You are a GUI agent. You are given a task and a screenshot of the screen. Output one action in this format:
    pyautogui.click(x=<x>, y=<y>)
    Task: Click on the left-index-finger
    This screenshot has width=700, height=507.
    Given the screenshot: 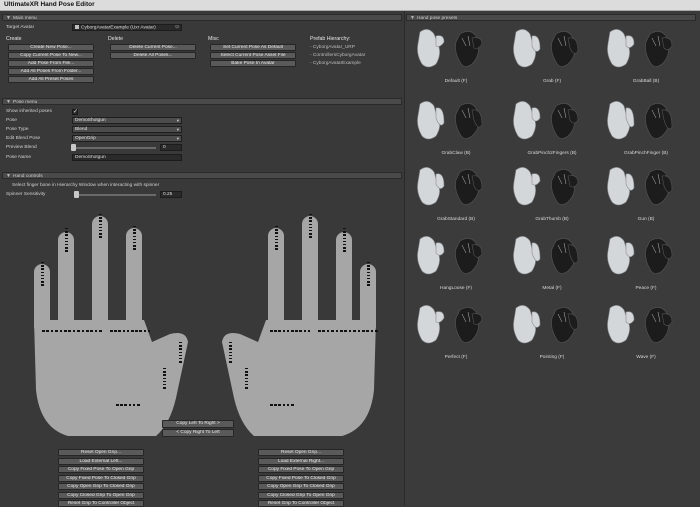 What is the action you would take?
    pyautogui.click(x=134, y=281)
    